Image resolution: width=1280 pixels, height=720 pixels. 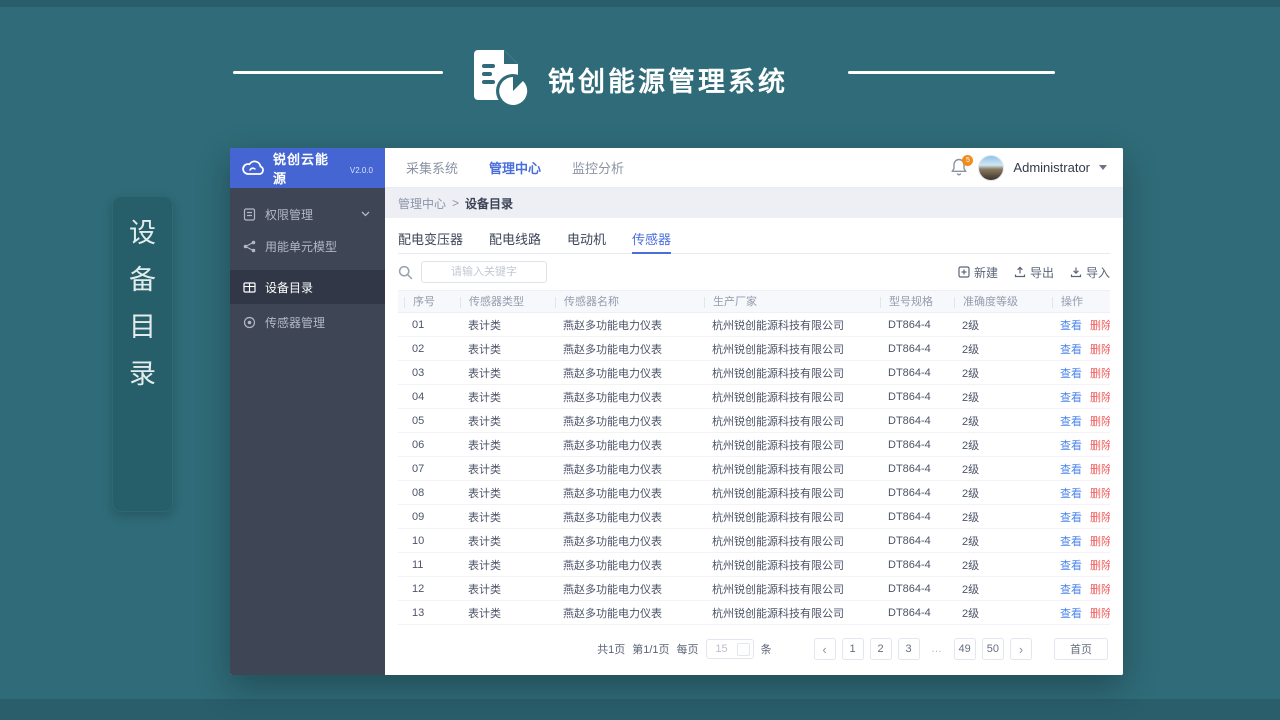 What do you see at coordinates (307, 246) in the screenshot?
I see `sidebar-item-energy-unit-model: 用能单元模型` at bounding box center [307, 246].